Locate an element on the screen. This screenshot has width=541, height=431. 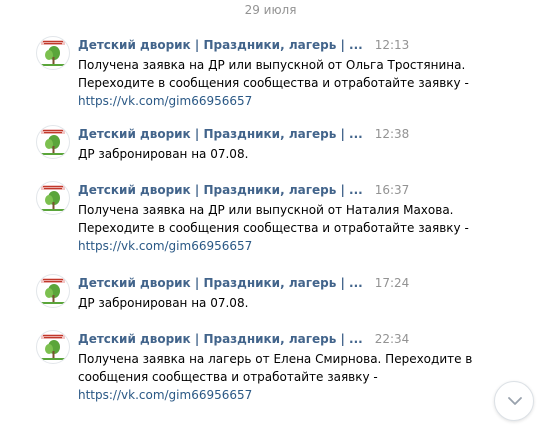
message-time: 16:37 is located at coordinates (392, 190).